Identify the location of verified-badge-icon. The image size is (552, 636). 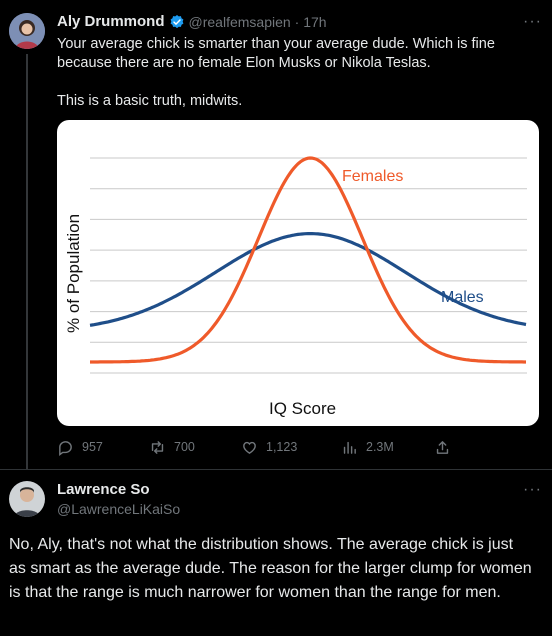
(176, 21).